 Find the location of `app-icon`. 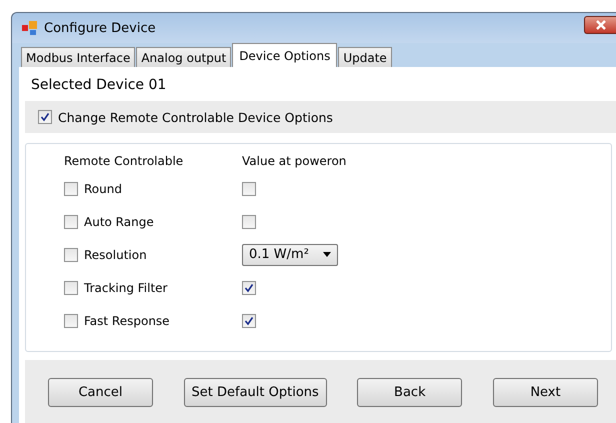

app-icon is located at coordinates (30, 28).